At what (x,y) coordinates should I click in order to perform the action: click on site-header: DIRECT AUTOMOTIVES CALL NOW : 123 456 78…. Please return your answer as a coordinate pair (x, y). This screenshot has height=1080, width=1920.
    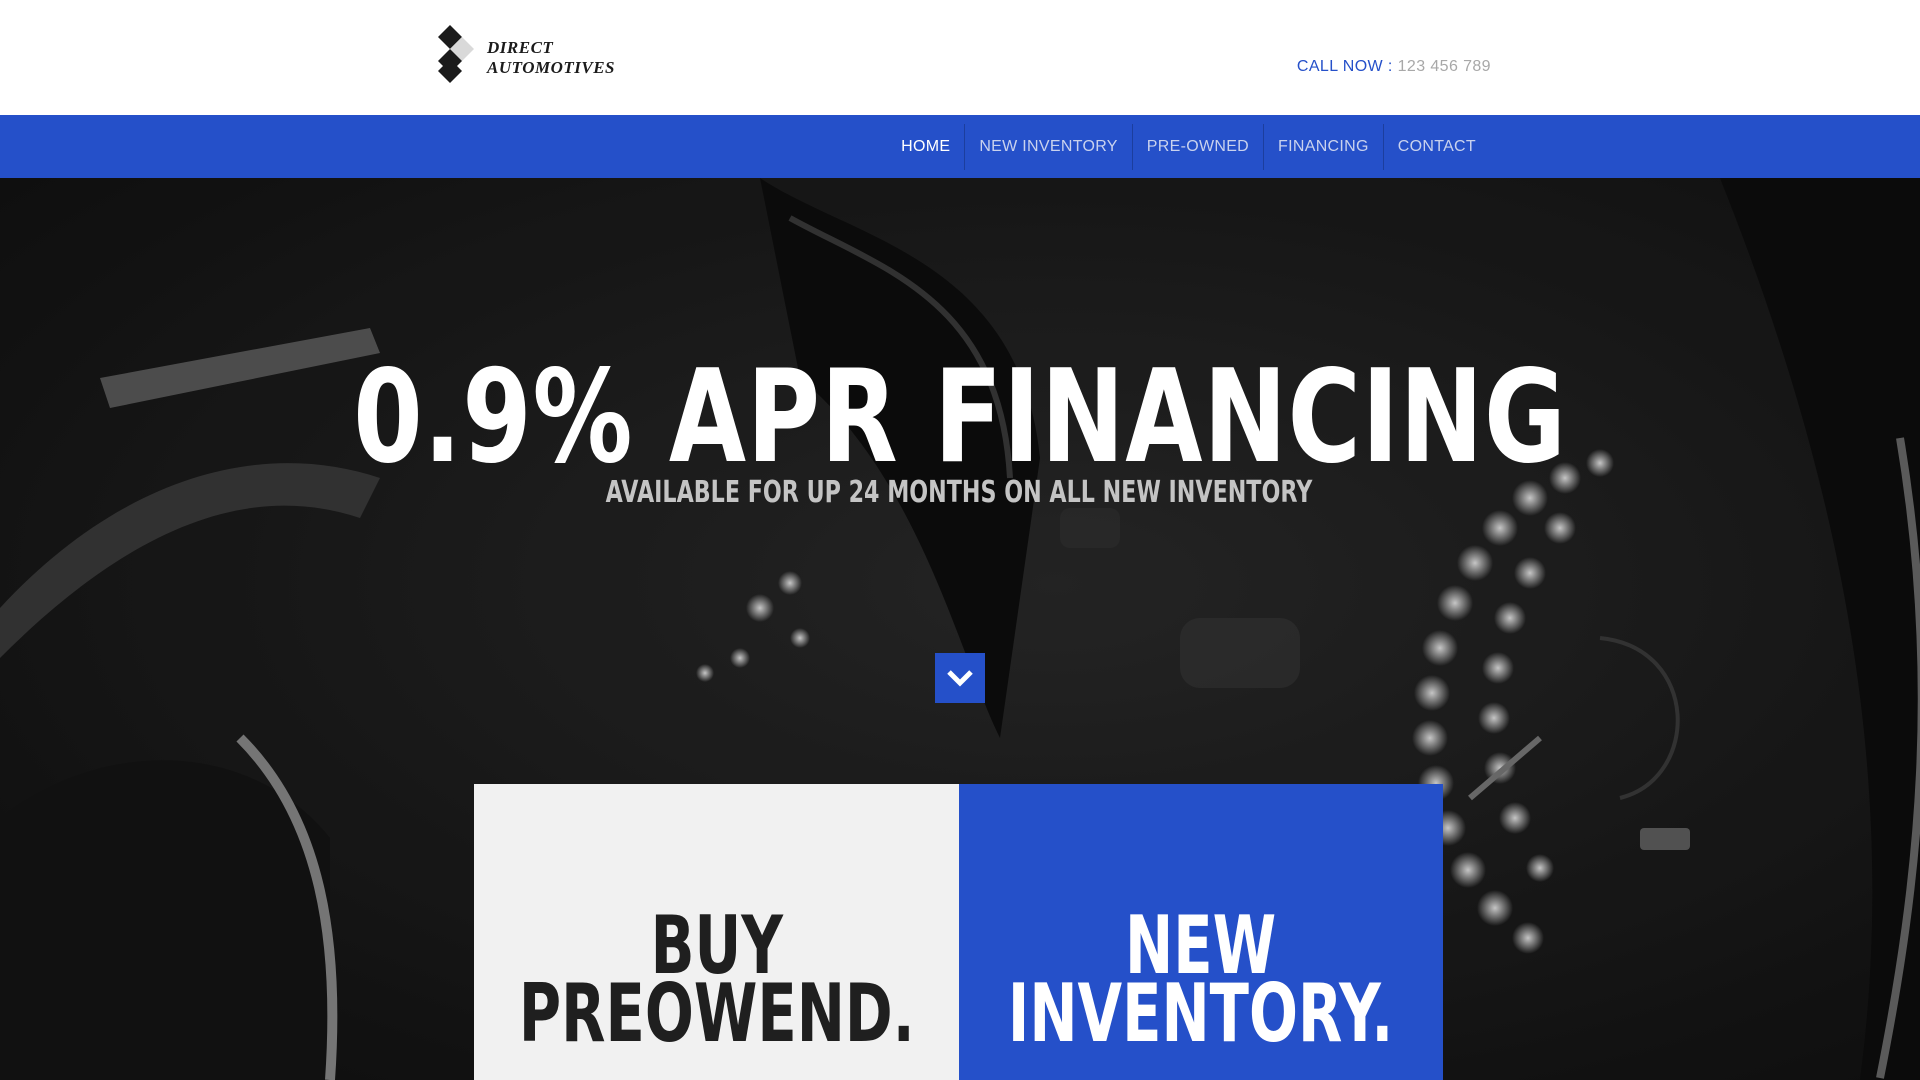
    Looking at the image, I should click on (960, 57).